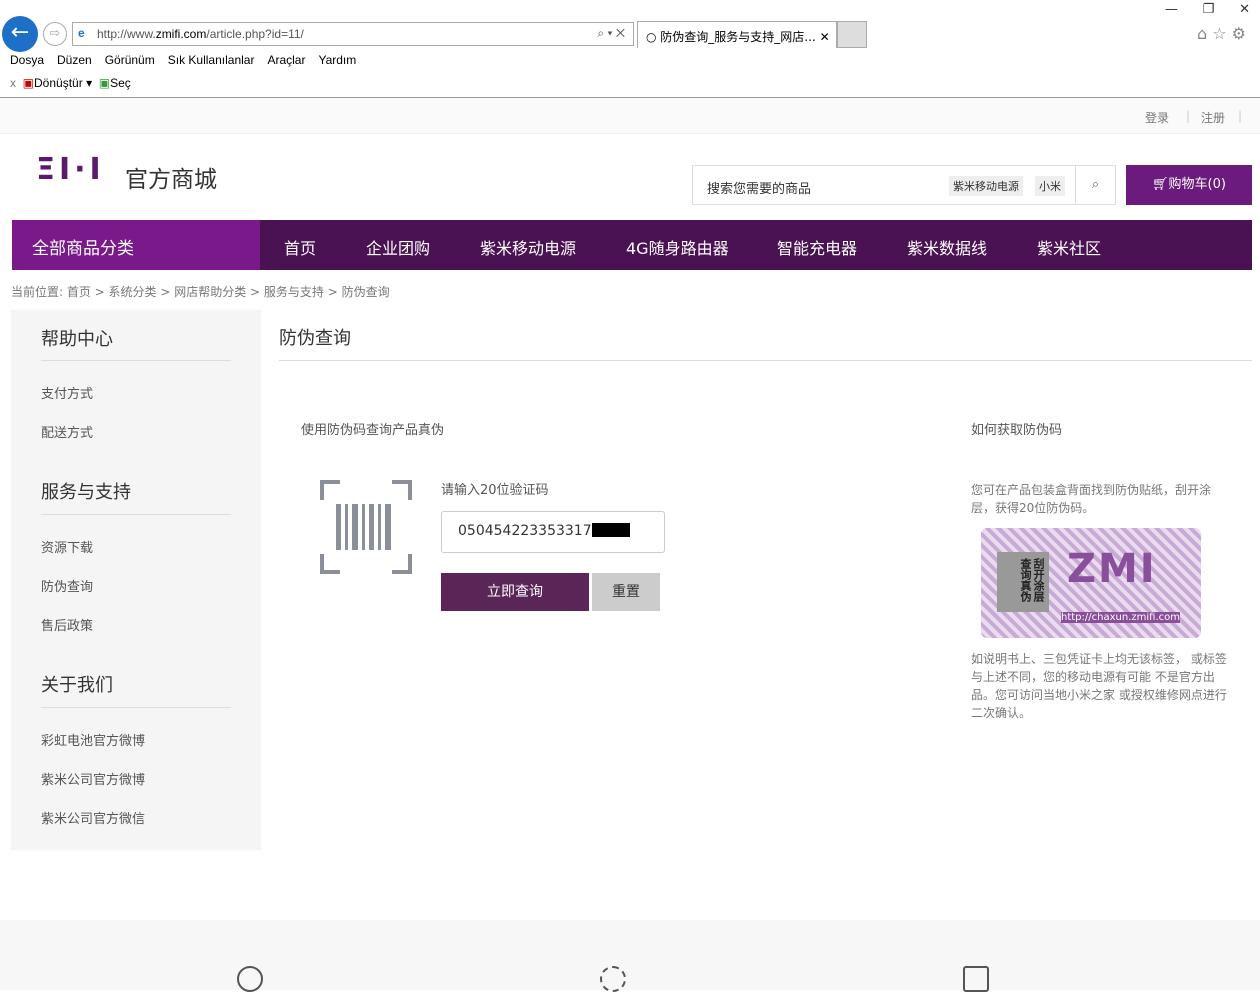  I want to click on label-url: http://chaxun.zmifi.com, so click(1120, 617).